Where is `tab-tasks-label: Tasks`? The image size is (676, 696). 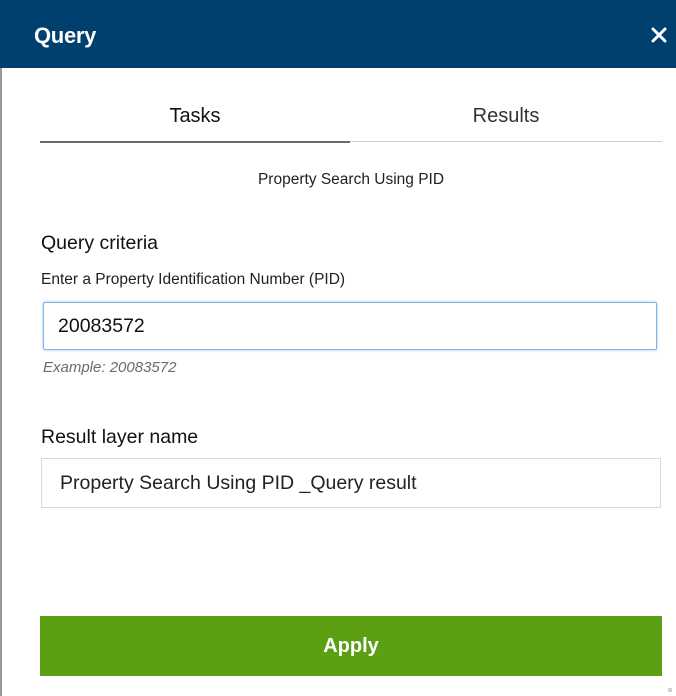 tab-tasks-label: Tasks is located at coordinates (195, 116).